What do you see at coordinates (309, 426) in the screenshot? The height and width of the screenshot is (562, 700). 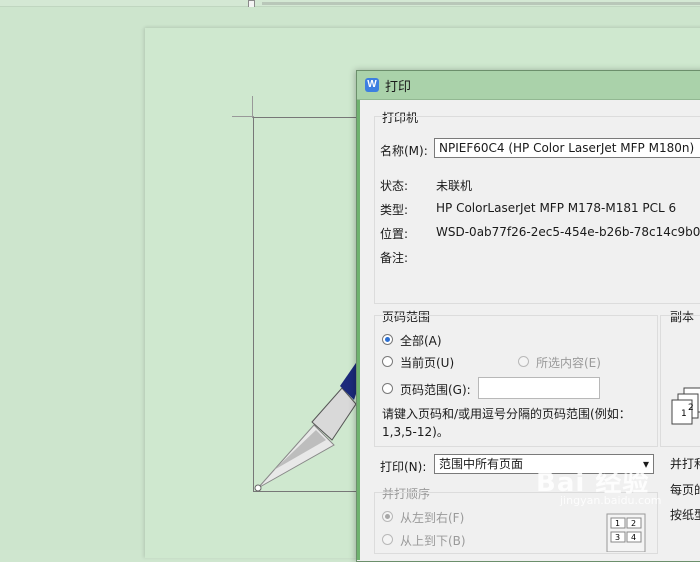 I see `fountain-pen-image` at bounding box center [309, 426].